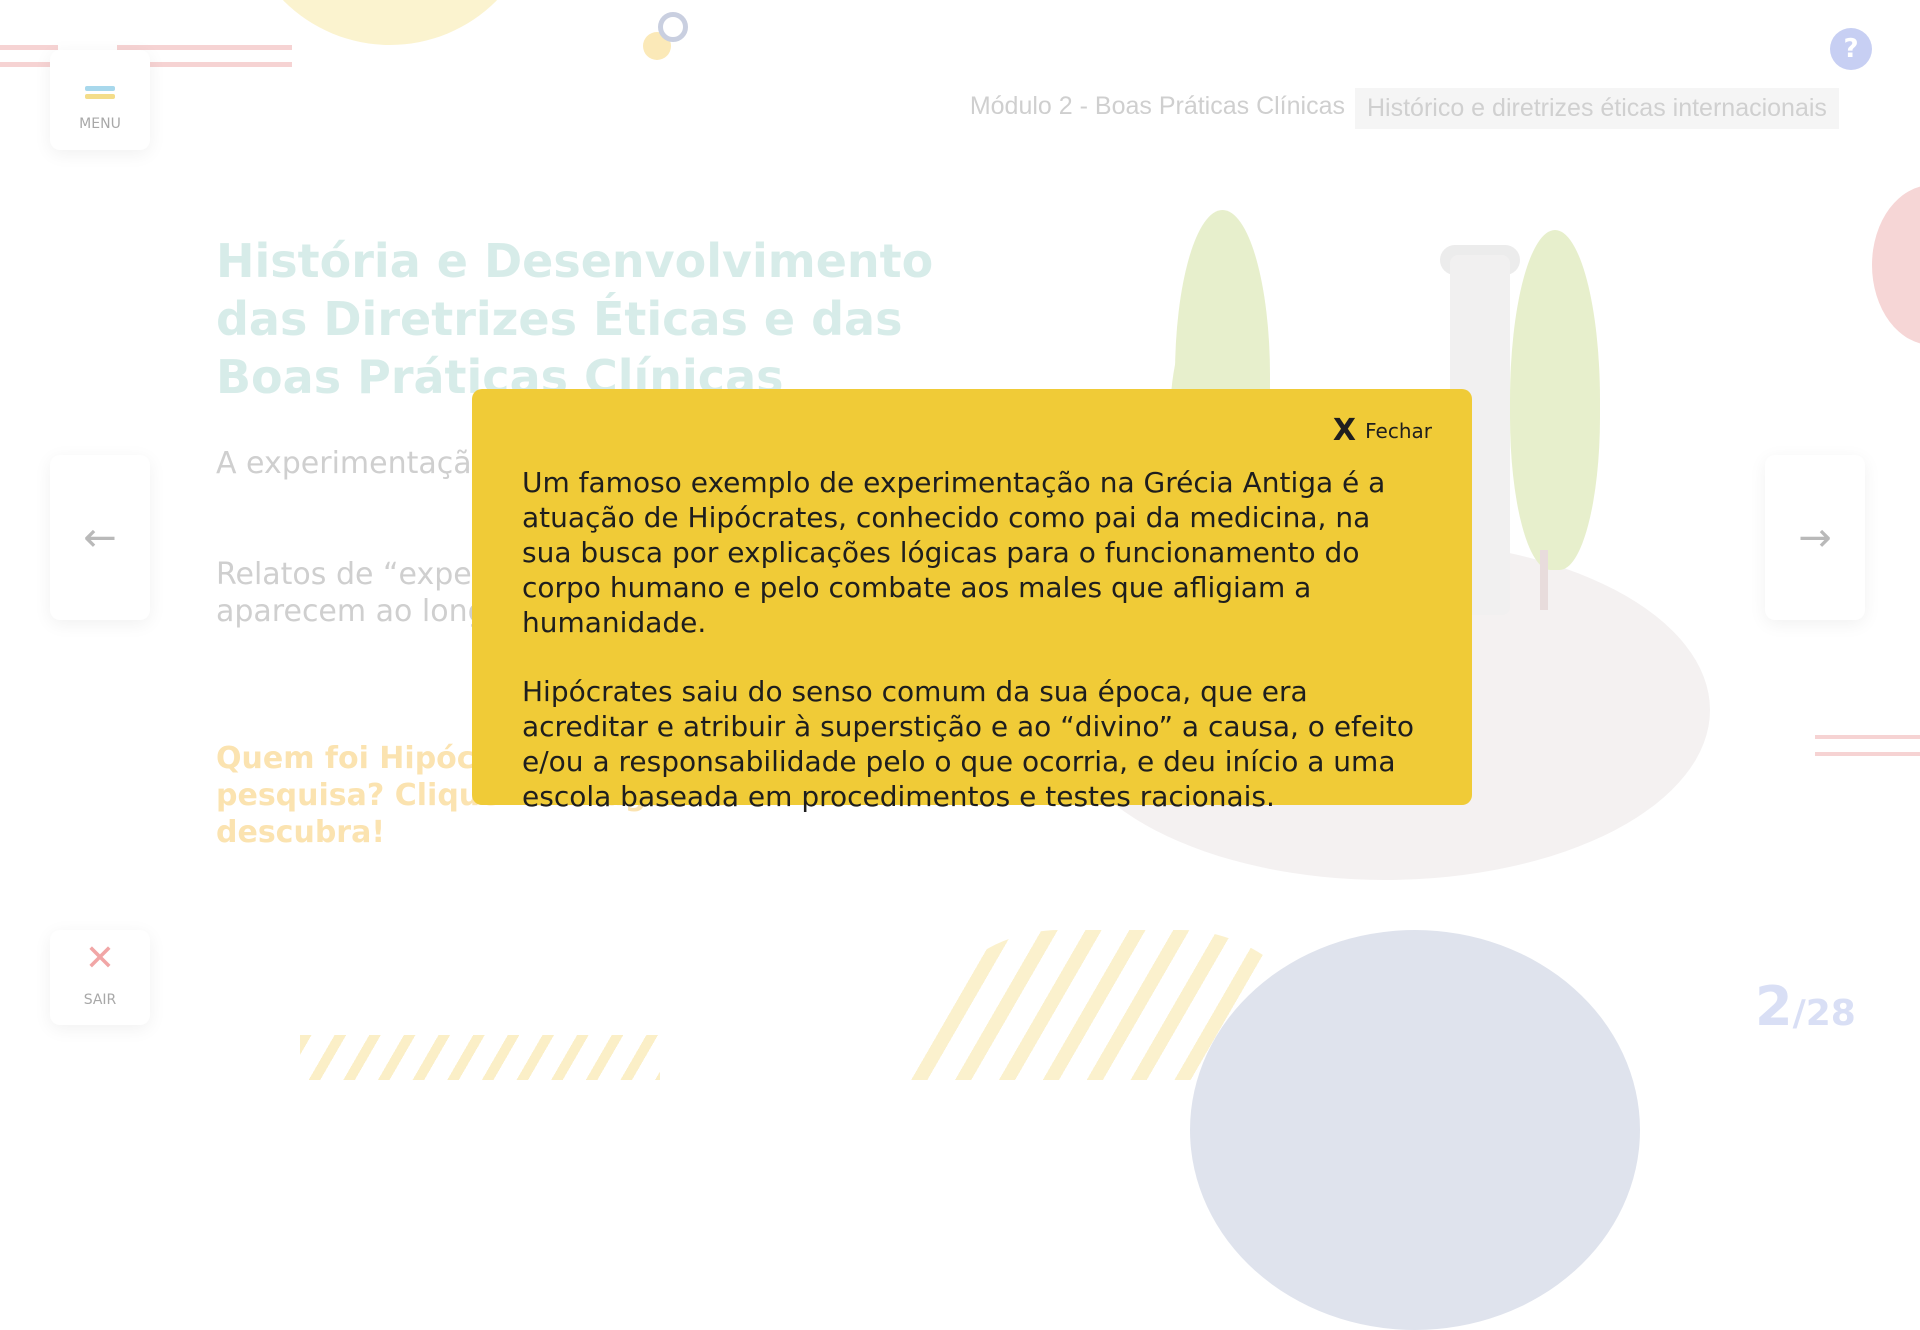 The height and width of the screenshot is (1330, 1920). What do you see at coordinates (673, 27) in the screenshot?
I see `decorative-ring` at bounding box center [673, 27].